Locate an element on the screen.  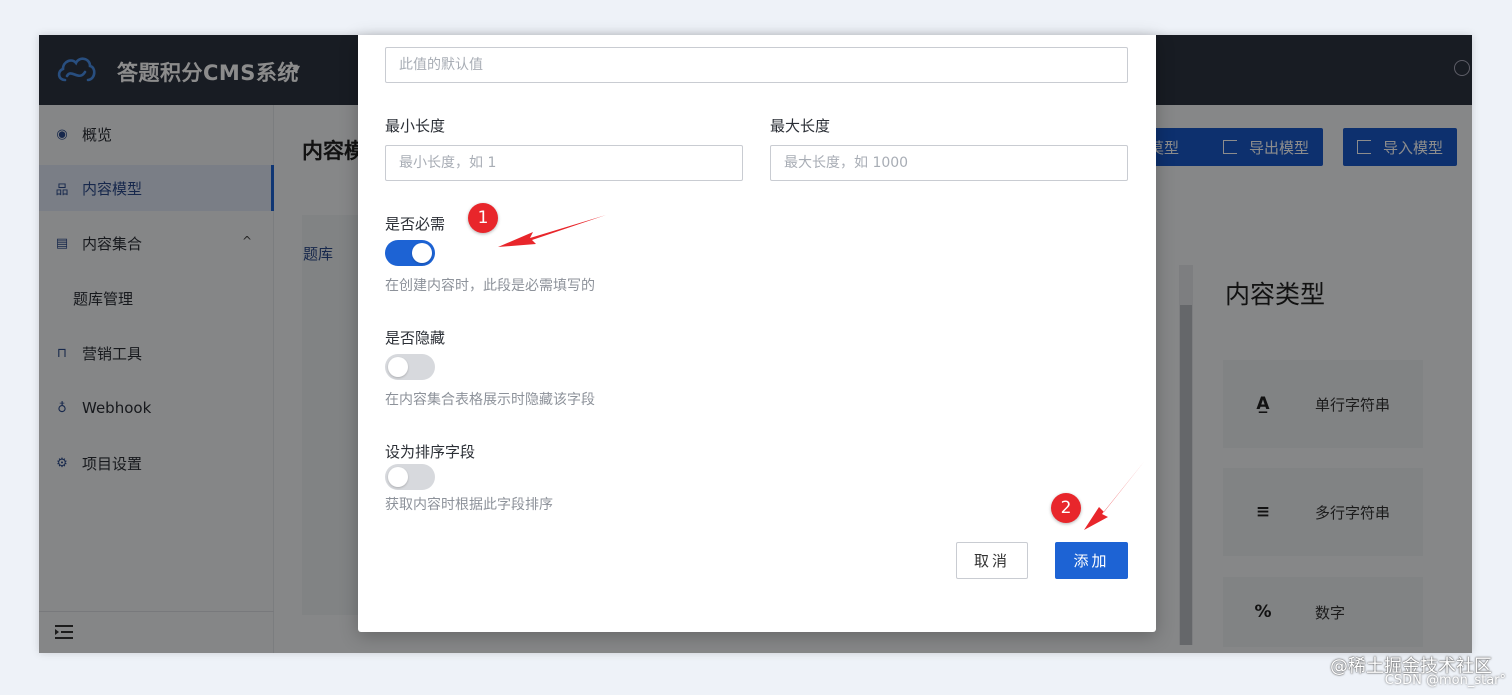
default-value-input is located at coordinates (756, 65).